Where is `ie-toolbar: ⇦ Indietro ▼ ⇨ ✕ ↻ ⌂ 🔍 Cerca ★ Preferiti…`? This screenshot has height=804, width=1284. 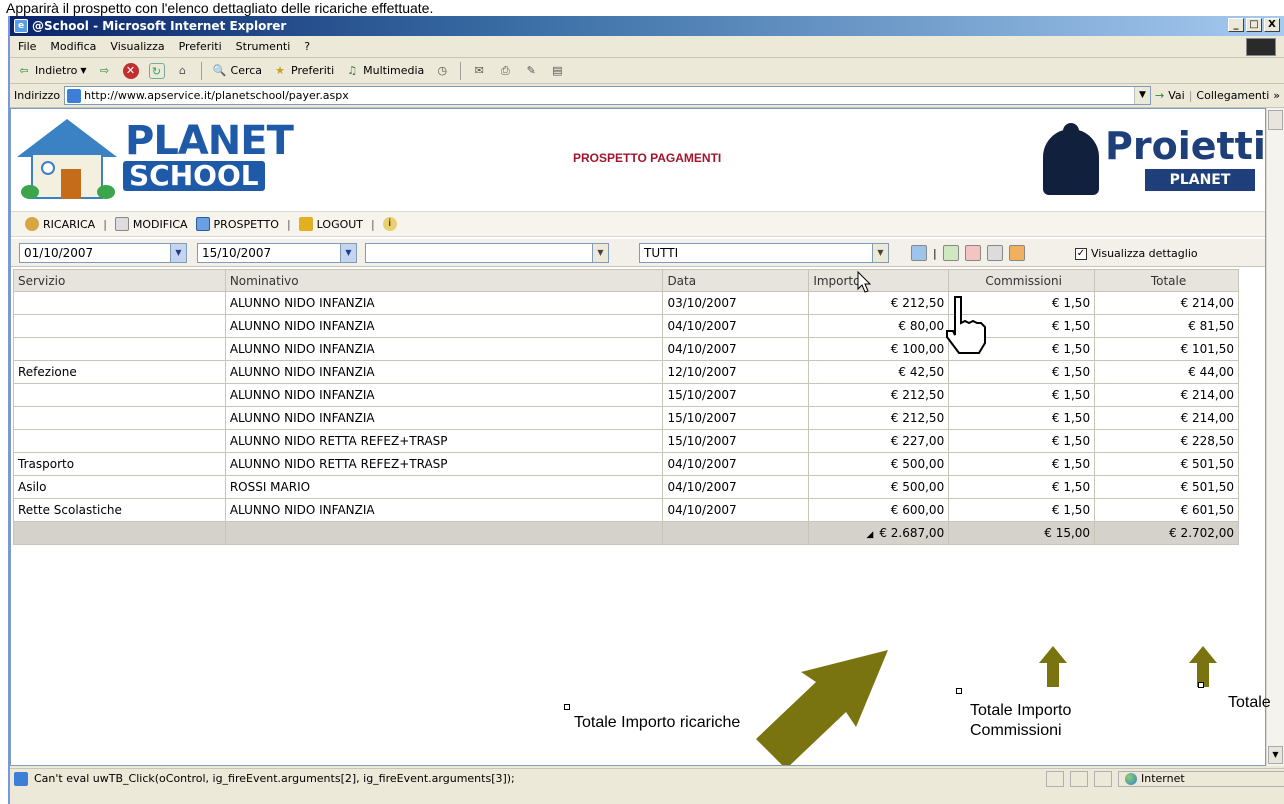 ie-toolbar: ⇦ Indietro ▼ ⇨ ✕ ↻ ⌂ 🔍 Cerca ★ Preferiti… is located at coordinates (647, 71).